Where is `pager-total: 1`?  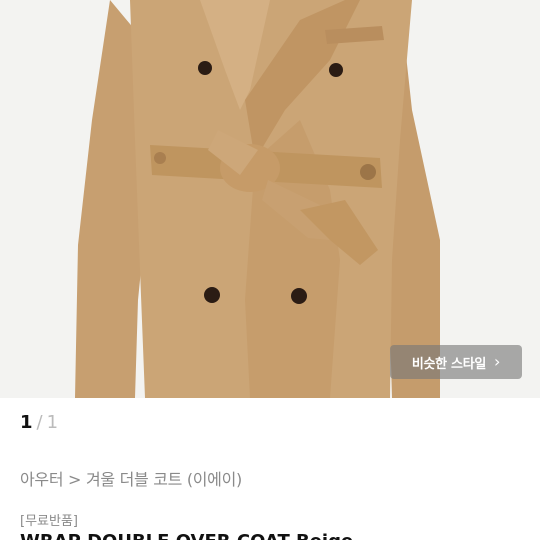 pager-total: 1 is located at coordinates (52, 422).